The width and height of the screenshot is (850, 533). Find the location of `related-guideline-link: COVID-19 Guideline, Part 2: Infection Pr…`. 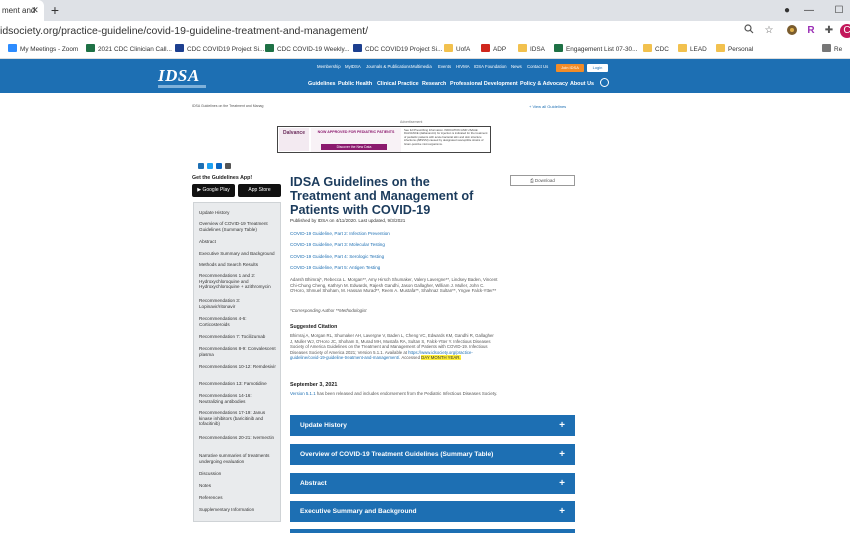

related-guideline-link: COVID-19 Guideline, Part 2: Infection Pr… is located at coordinates (340, 233).